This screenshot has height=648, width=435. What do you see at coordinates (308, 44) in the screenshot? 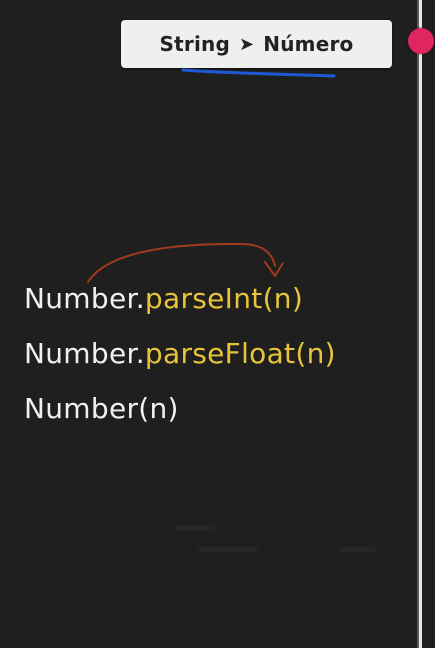
I see `title-target-type: Número` at bounding box center [308, 44].